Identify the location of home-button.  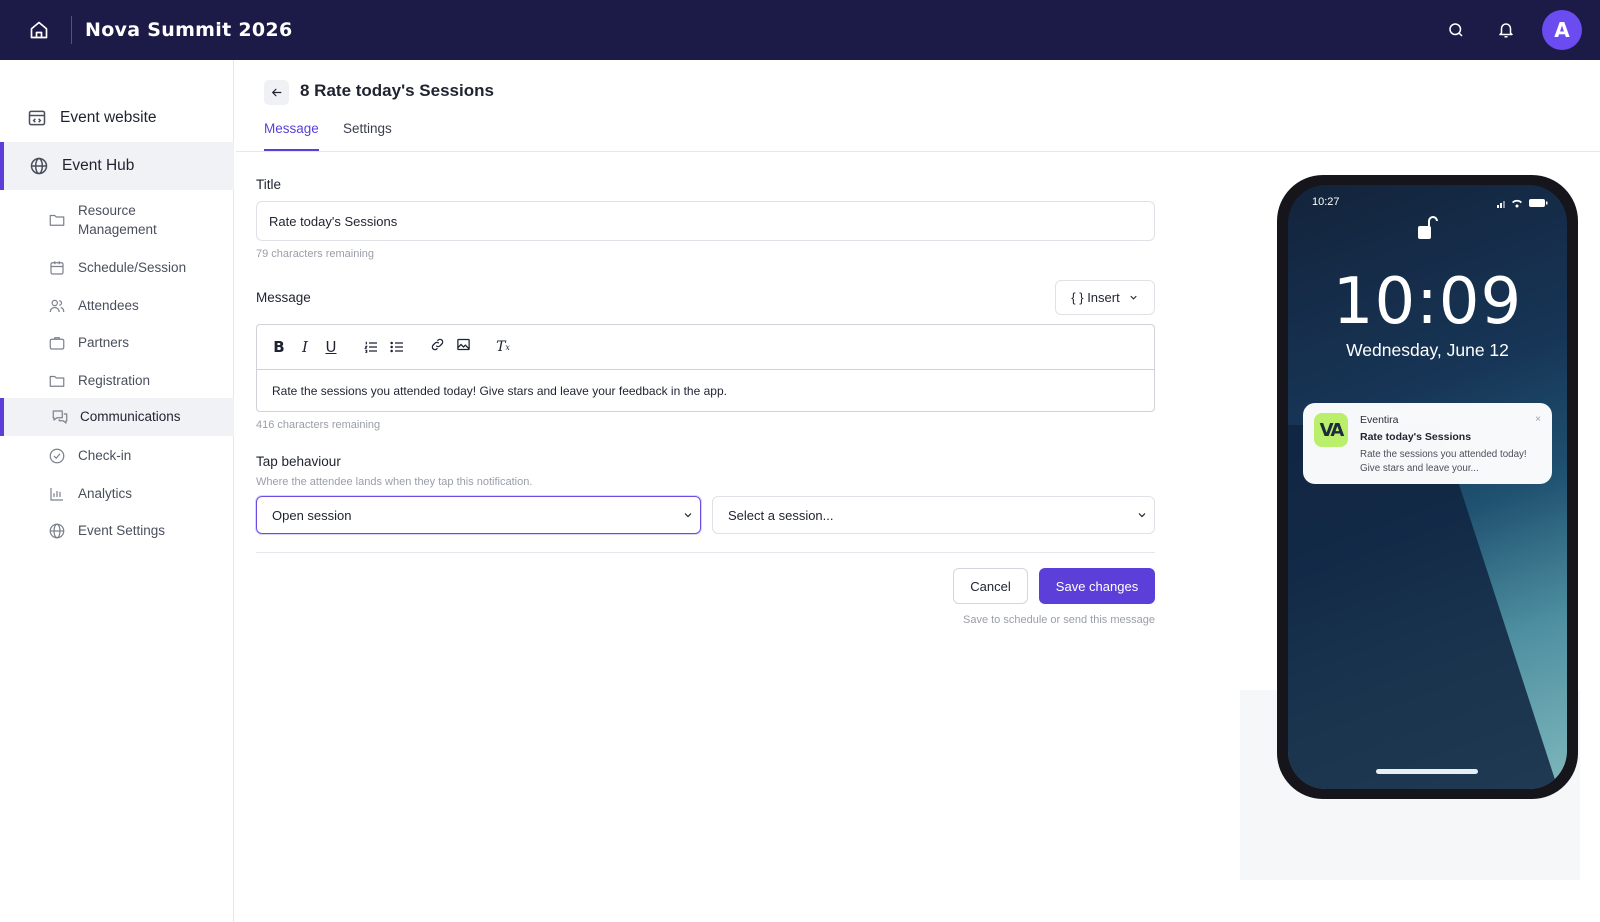
(39, 30).